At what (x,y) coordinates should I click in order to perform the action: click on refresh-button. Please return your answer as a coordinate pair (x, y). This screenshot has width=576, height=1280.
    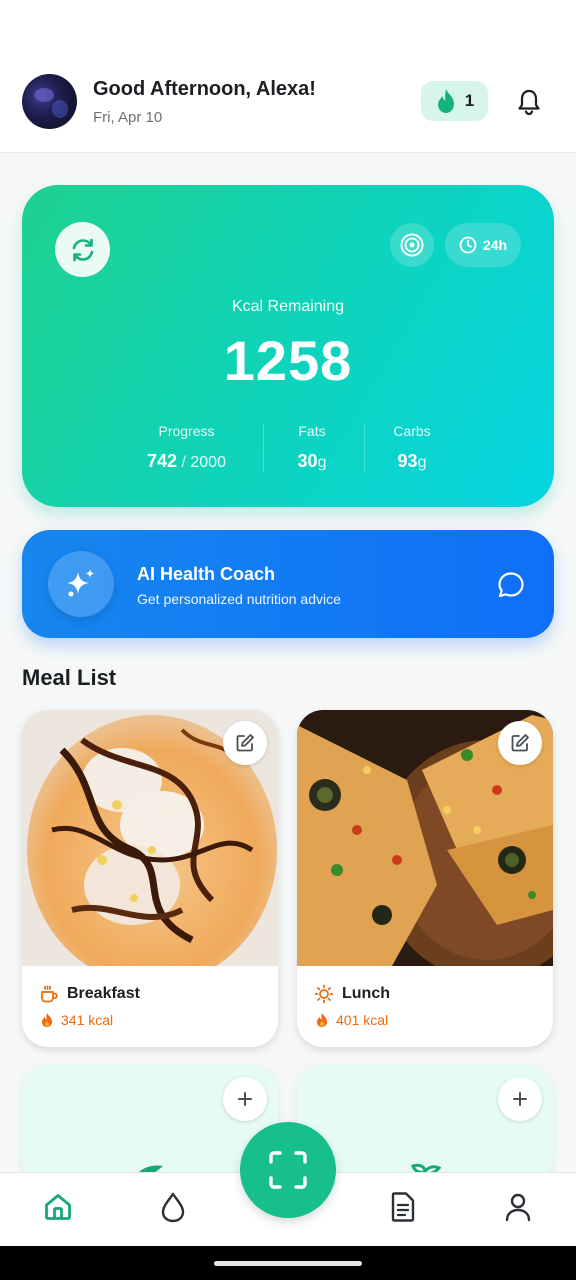
    Looking at the image, I should click on (82, 249).